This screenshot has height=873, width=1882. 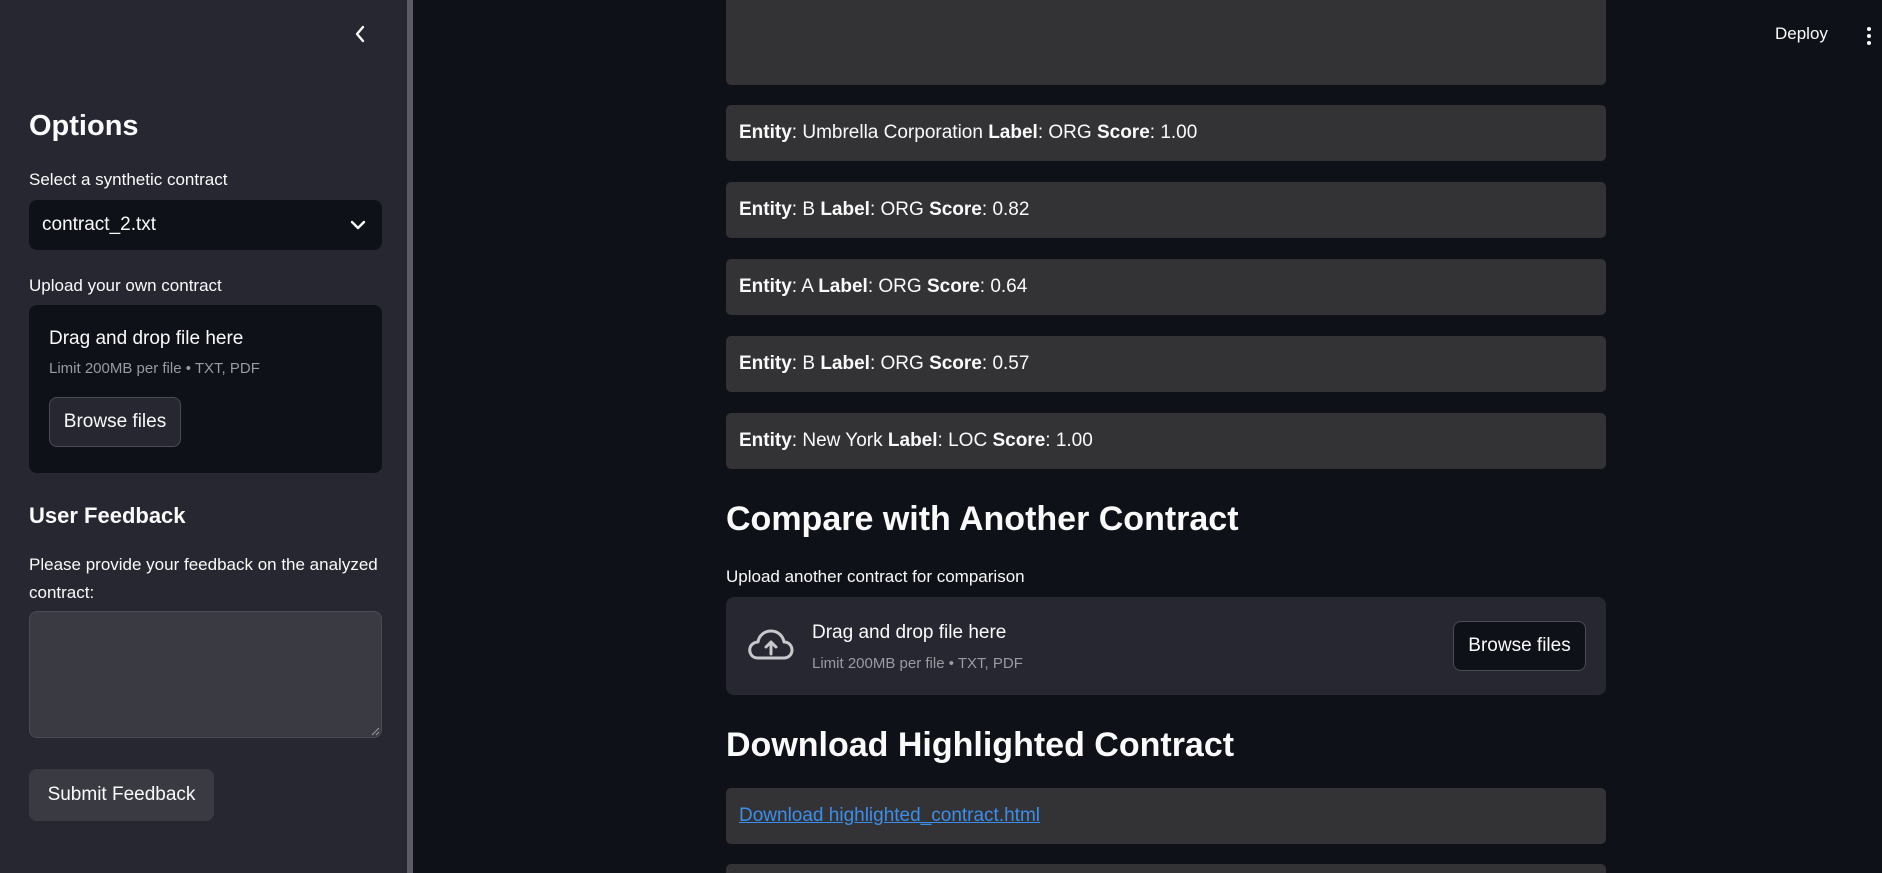 What do you see at coordinates (1166, 441) in the screenshot?
I see `entity-row: Entity: New York Label: LOC Score: 1.00` at bounding box center [1166, 441].